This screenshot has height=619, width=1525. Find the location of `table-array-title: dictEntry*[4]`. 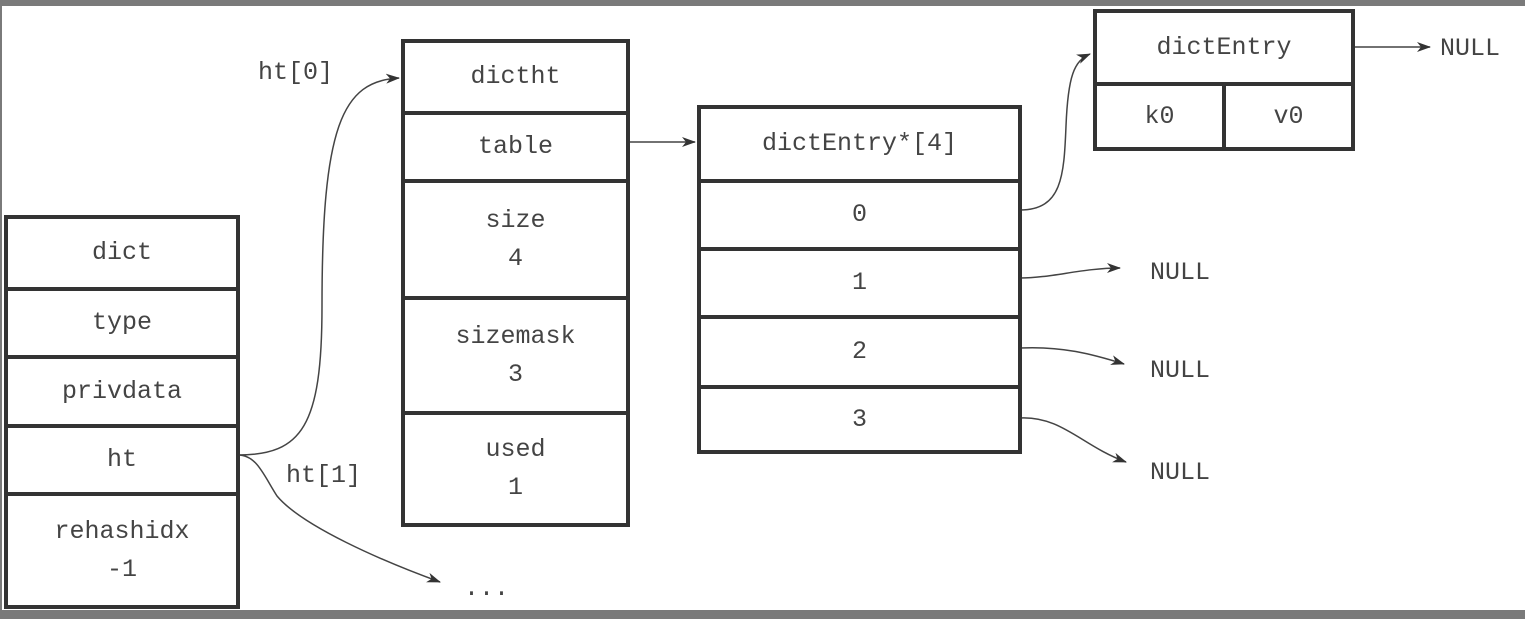

table-array-title: dictEntry*[4] is located at coordinates (859, 144).